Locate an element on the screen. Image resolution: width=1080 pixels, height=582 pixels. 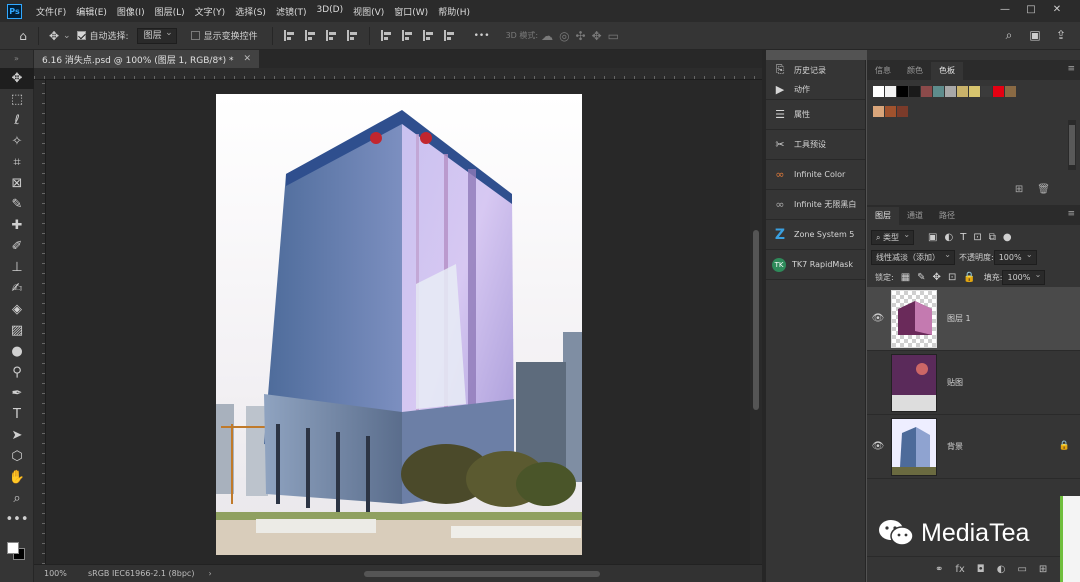
edit-toolbar-icon: ••• is located at coordinates (17, 519).